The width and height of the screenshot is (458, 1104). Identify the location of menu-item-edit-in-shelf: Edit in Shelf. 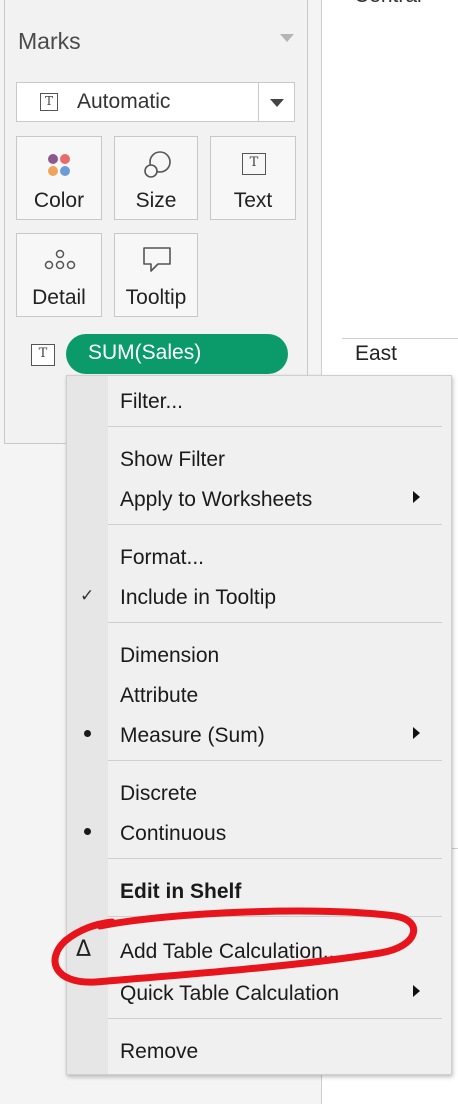
(180, 892).